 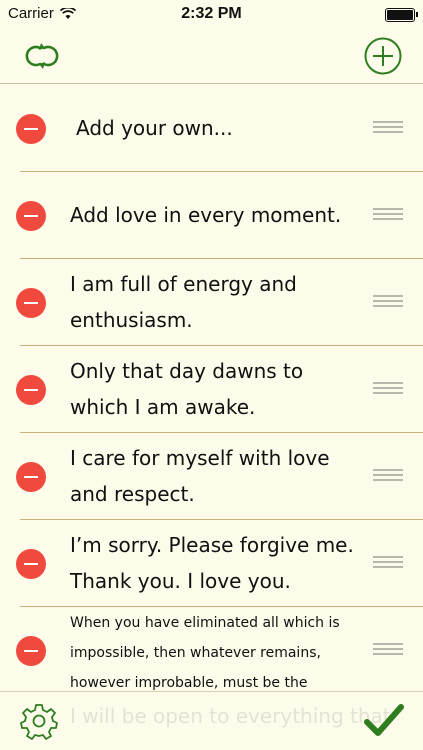 What do you see at coordinates (211, 57) in the screenshot?
I see `nav-bar` at bounding box center [211, 57].